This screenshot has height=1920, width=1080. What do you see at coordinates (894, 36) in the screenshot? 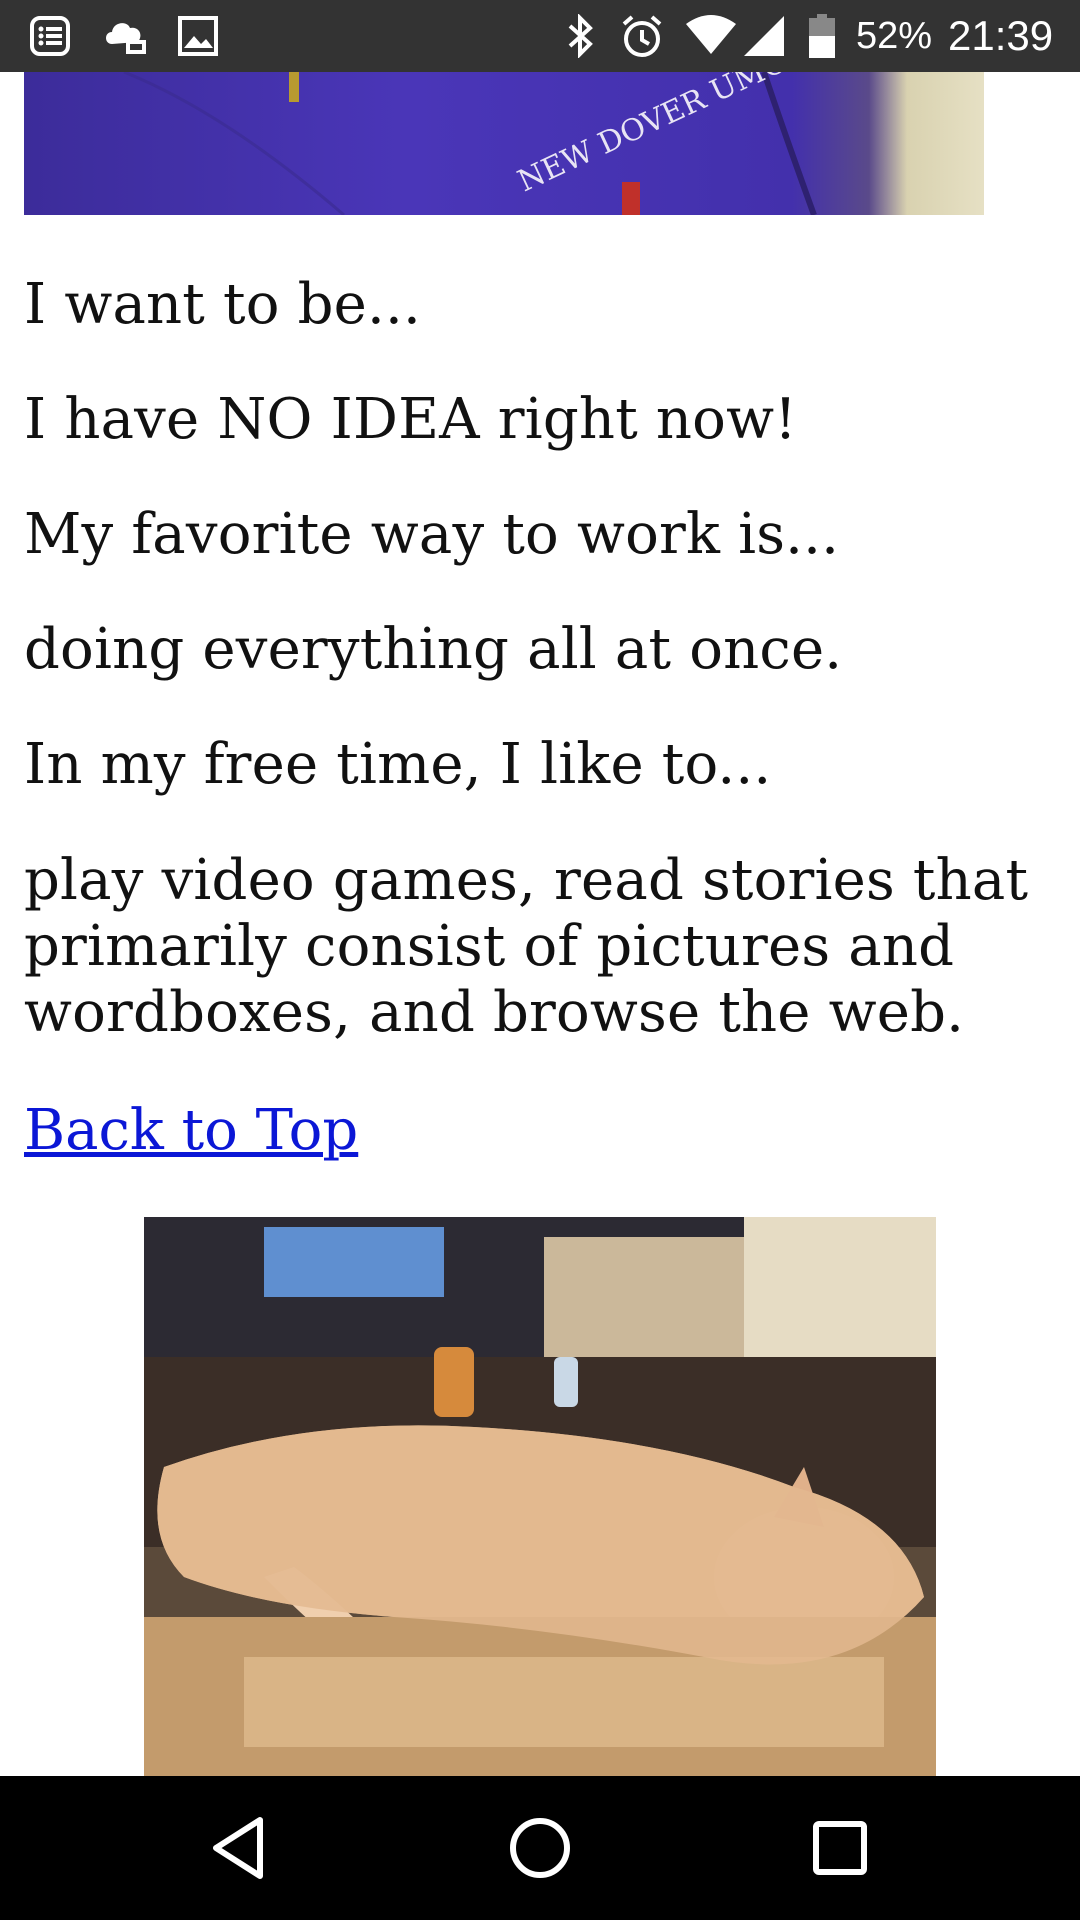
I see `battery-percent: 52%` at bounding box center [894, 36].